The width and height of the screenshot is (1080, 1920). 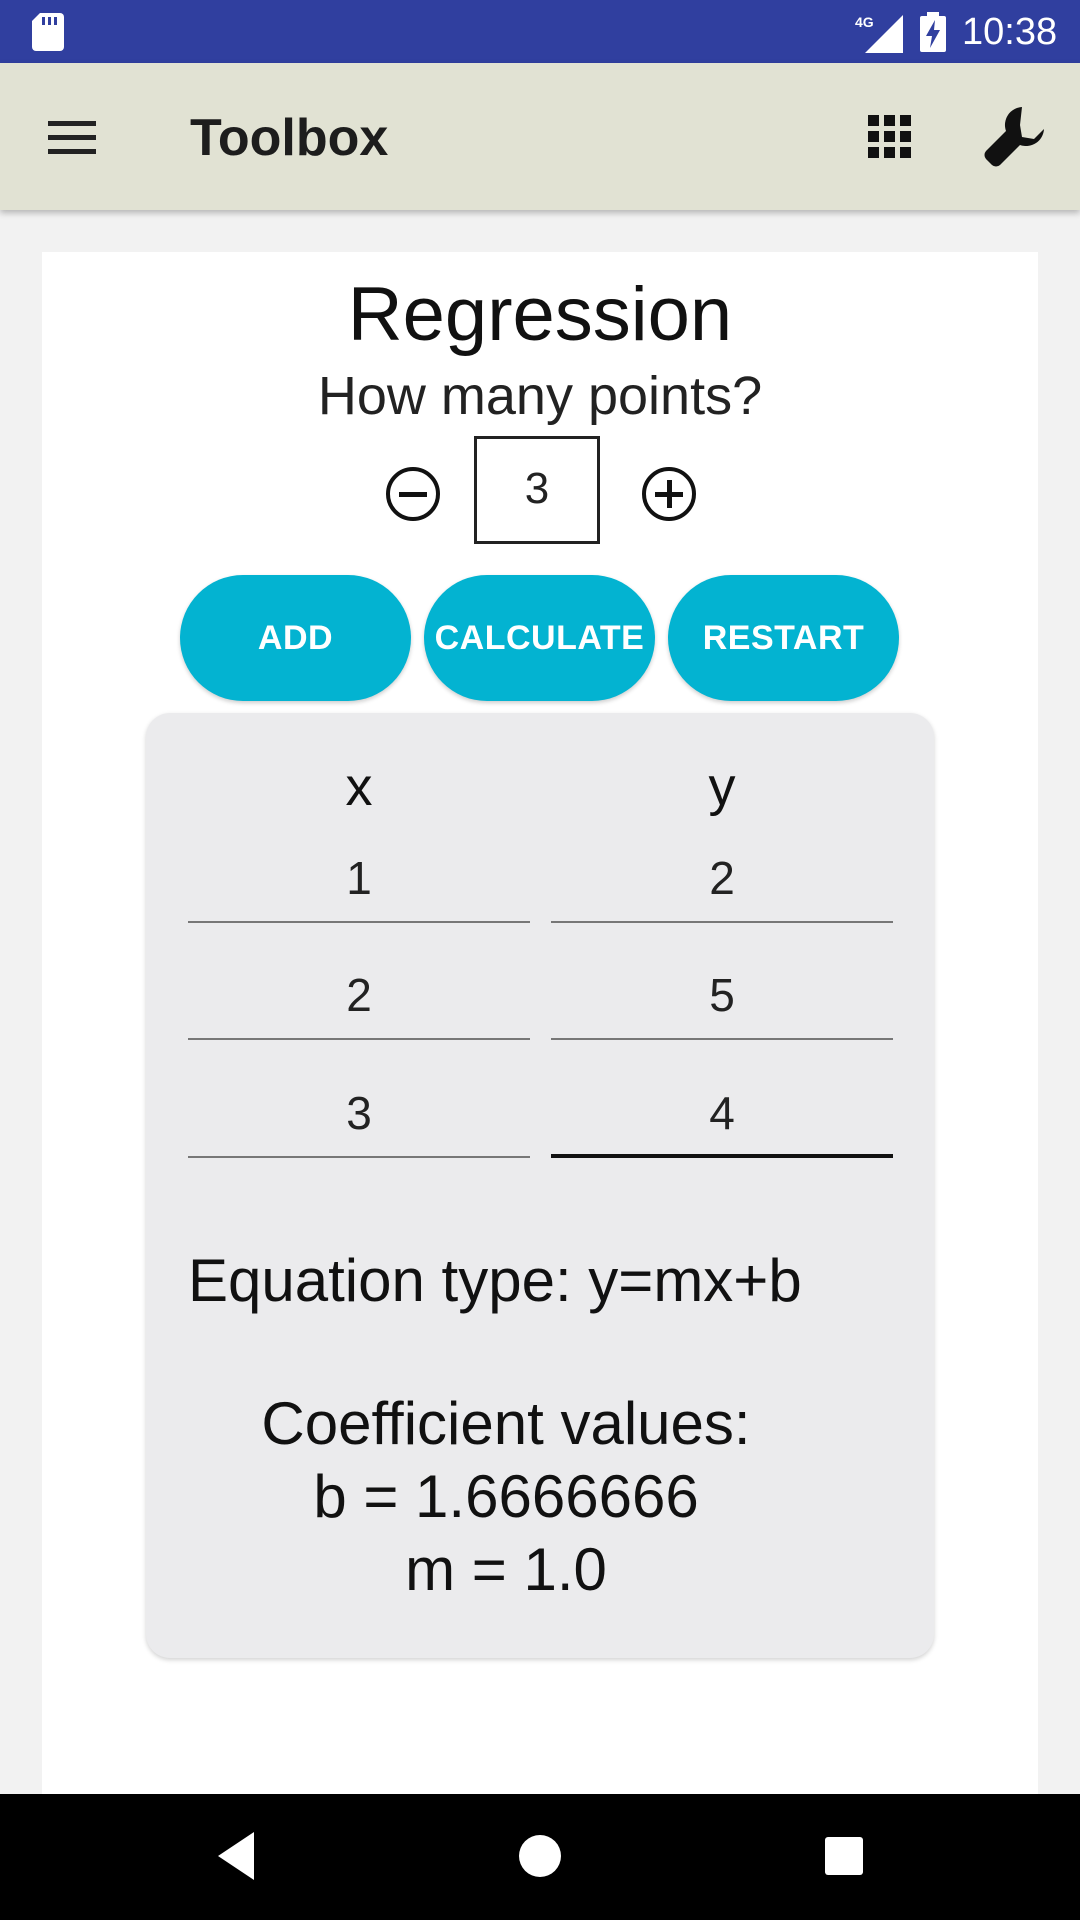 What do you see at coordinates (537, 490) in the screenshot?
I see `points-count-field: 3` at bounding box center [537, 490].